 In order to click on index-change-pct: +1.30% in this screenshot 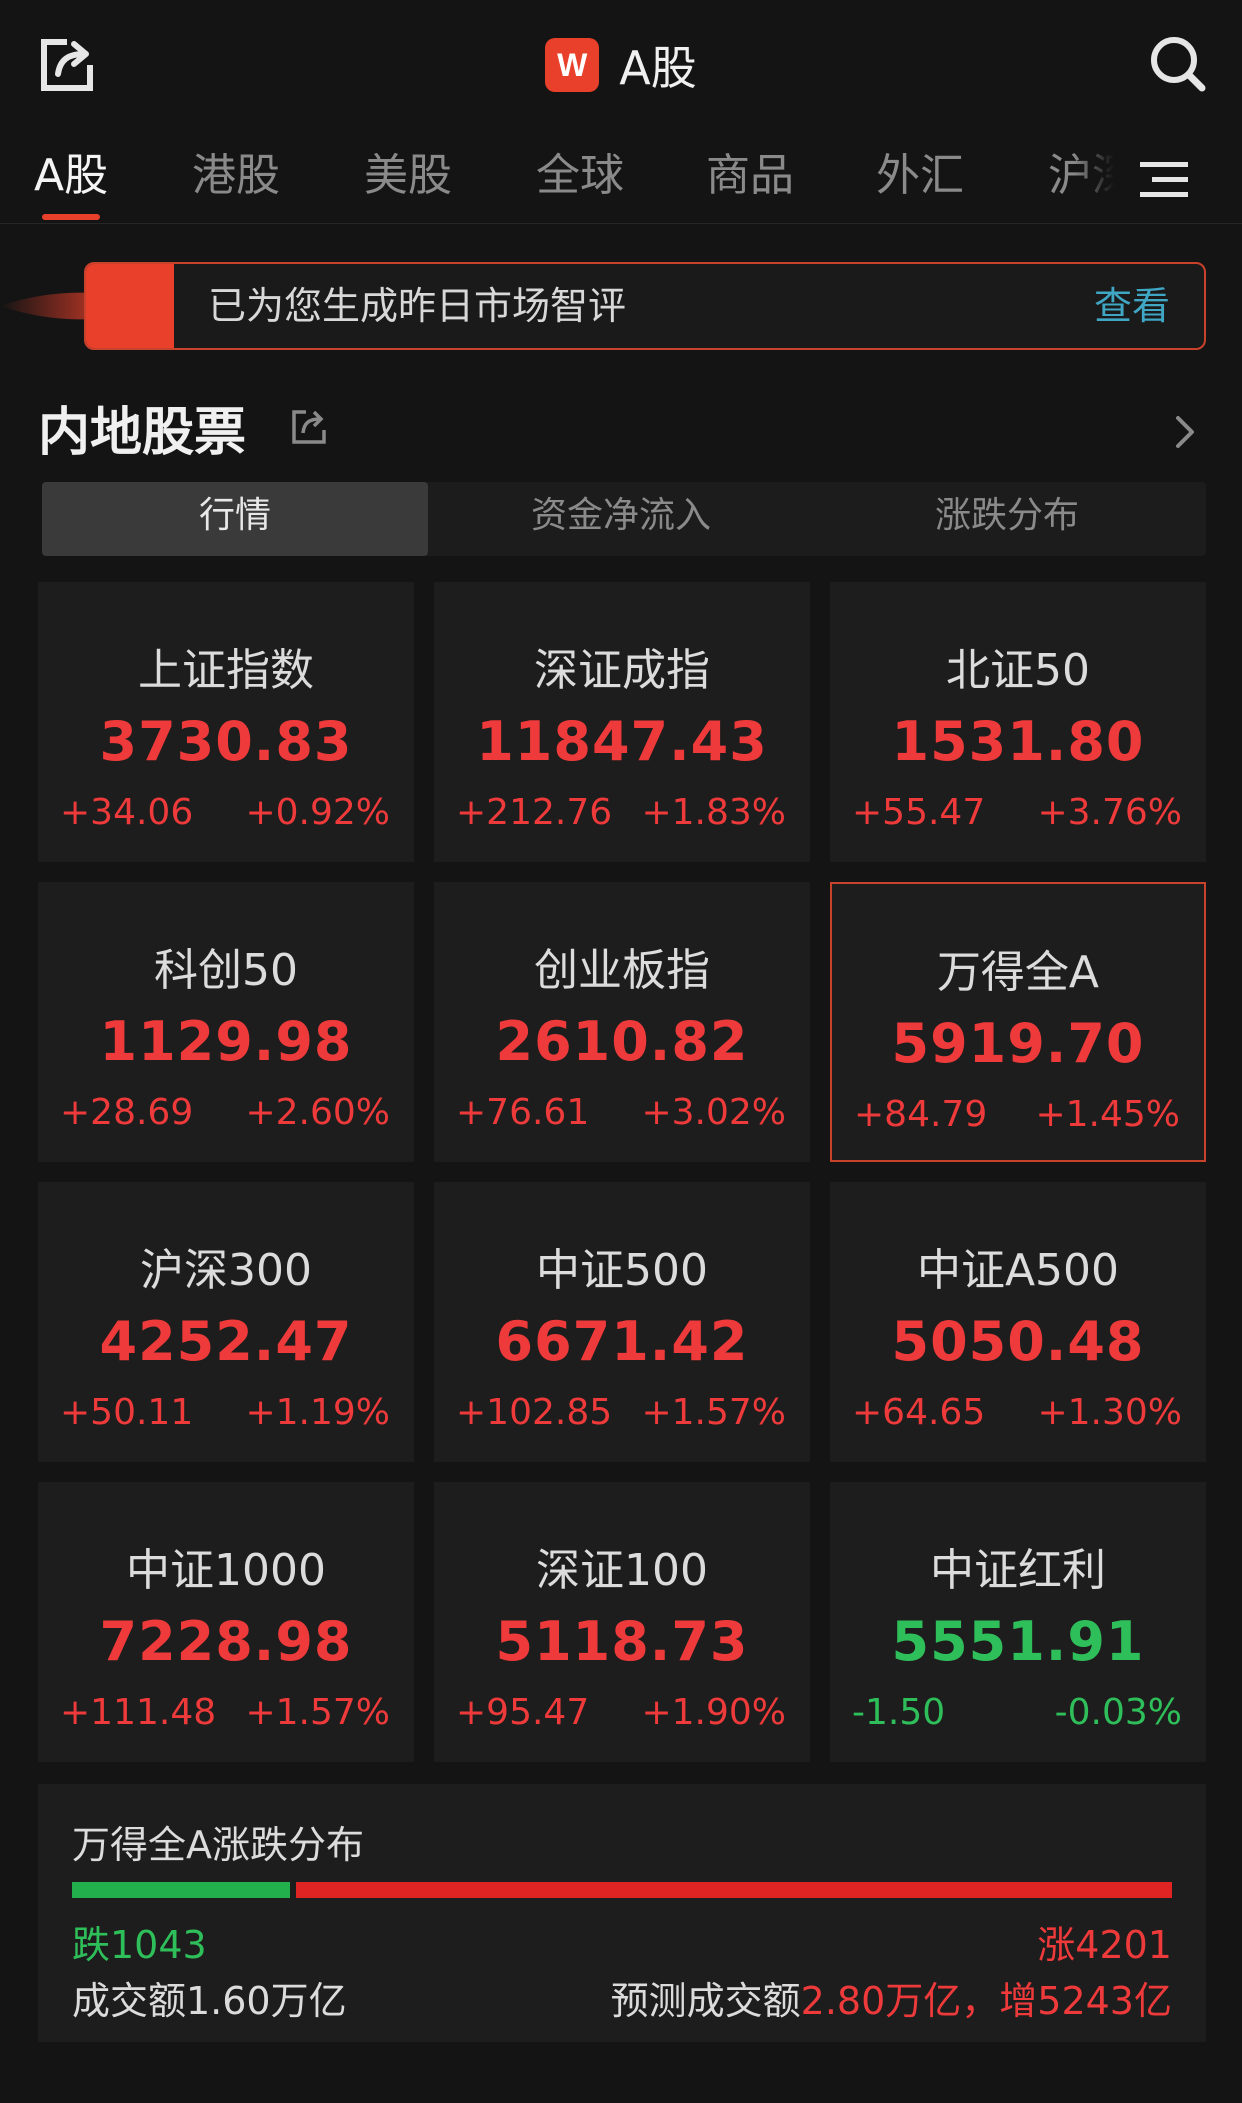, I will do `click(1109, 1412)`.